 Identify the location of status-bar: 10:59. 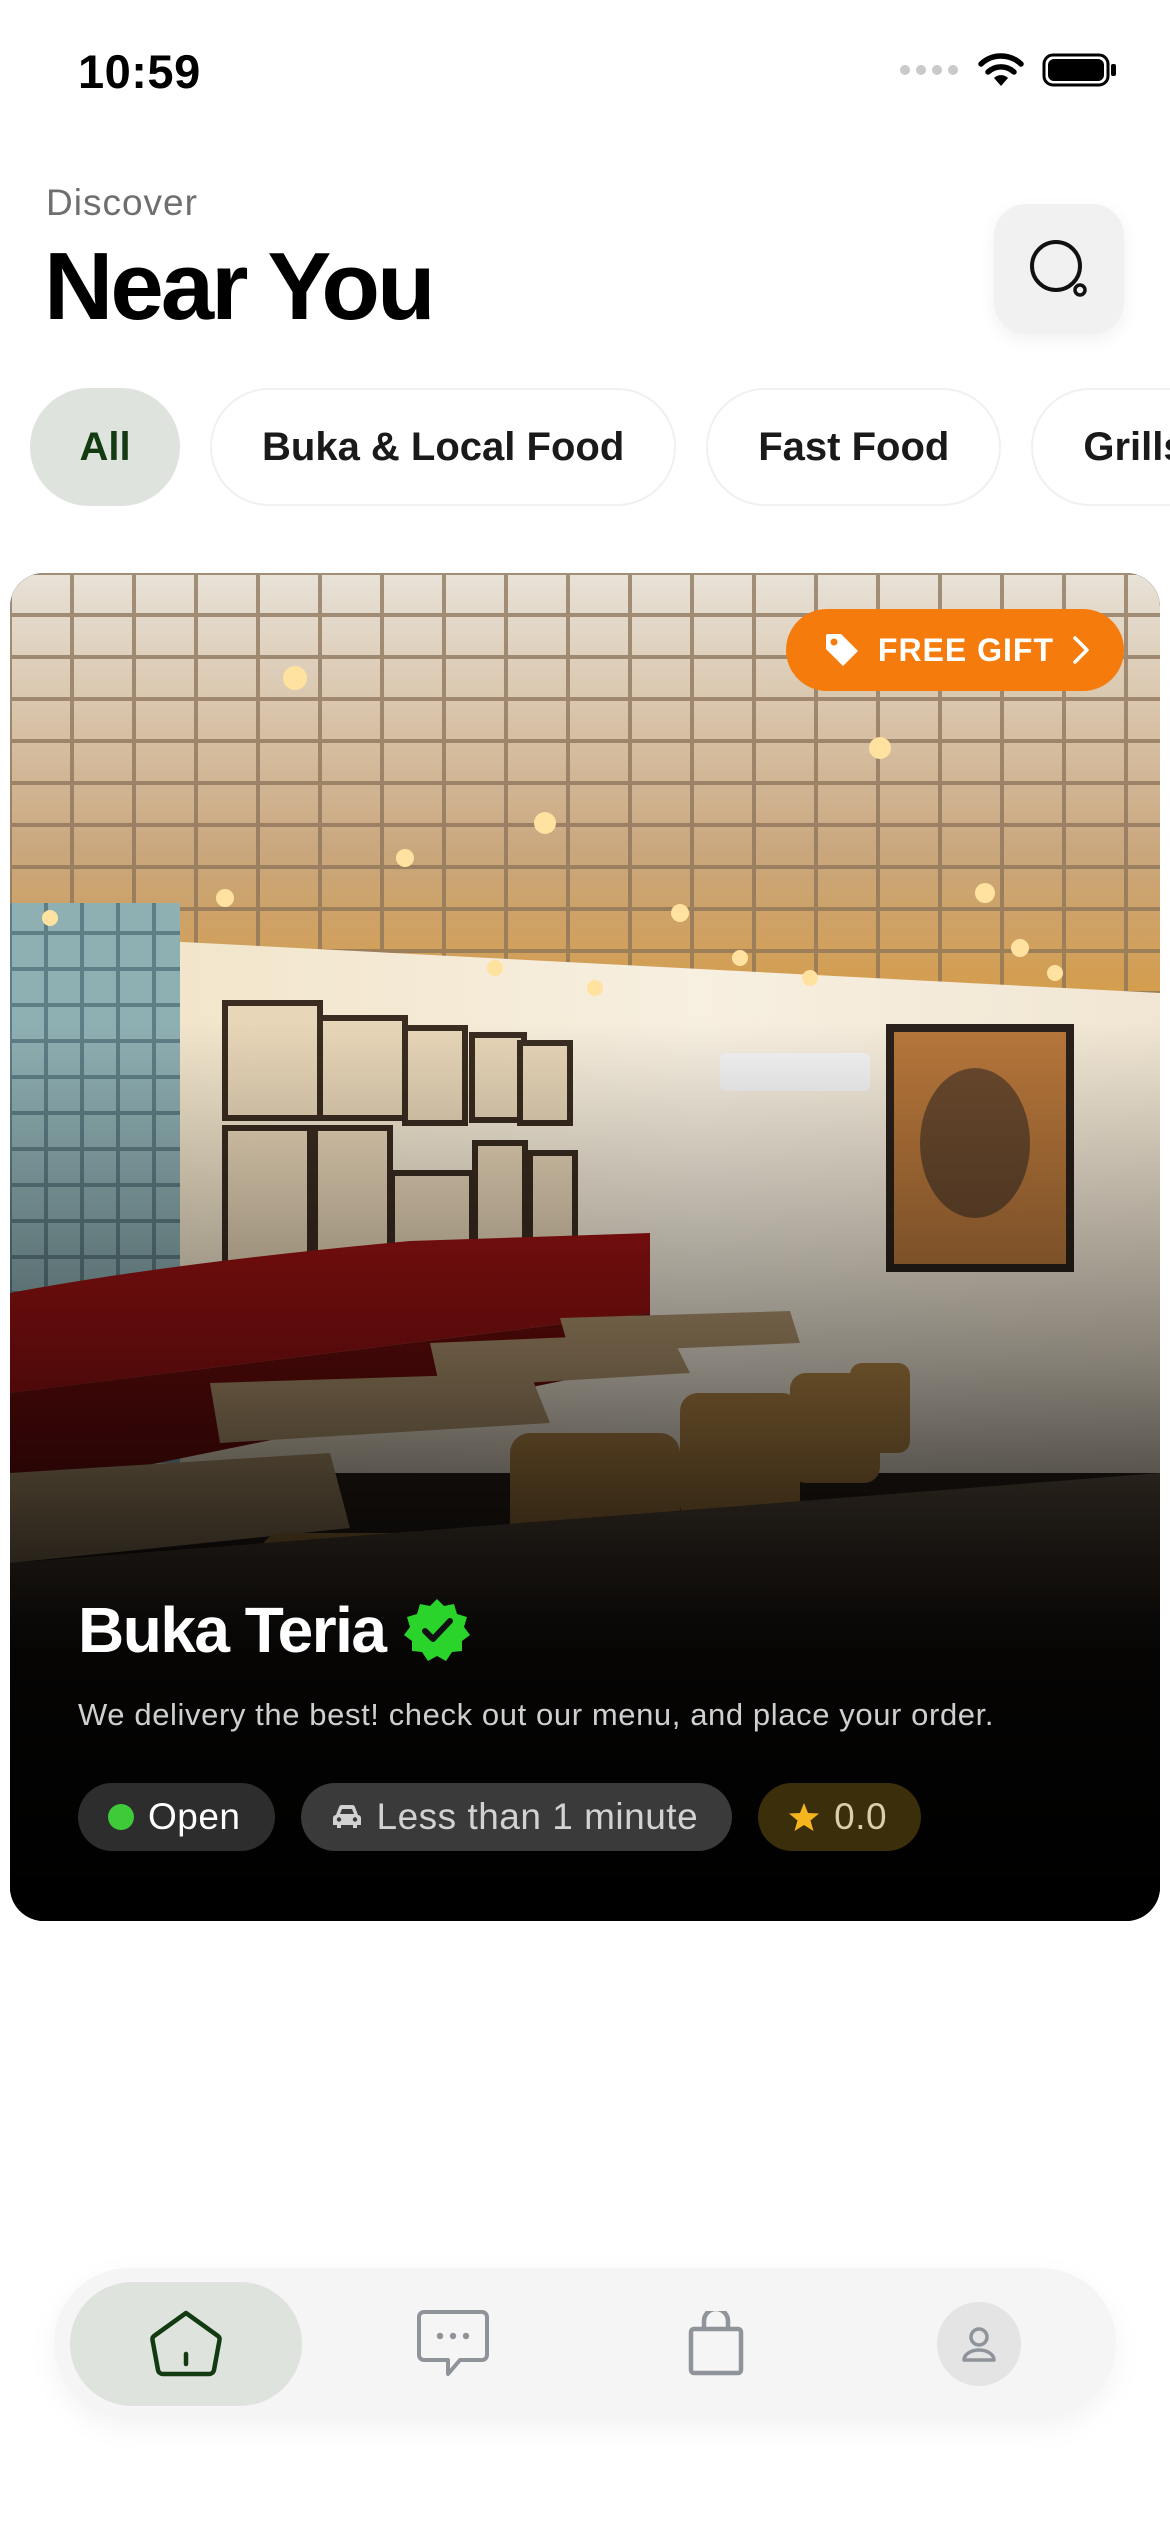
(585, 75).